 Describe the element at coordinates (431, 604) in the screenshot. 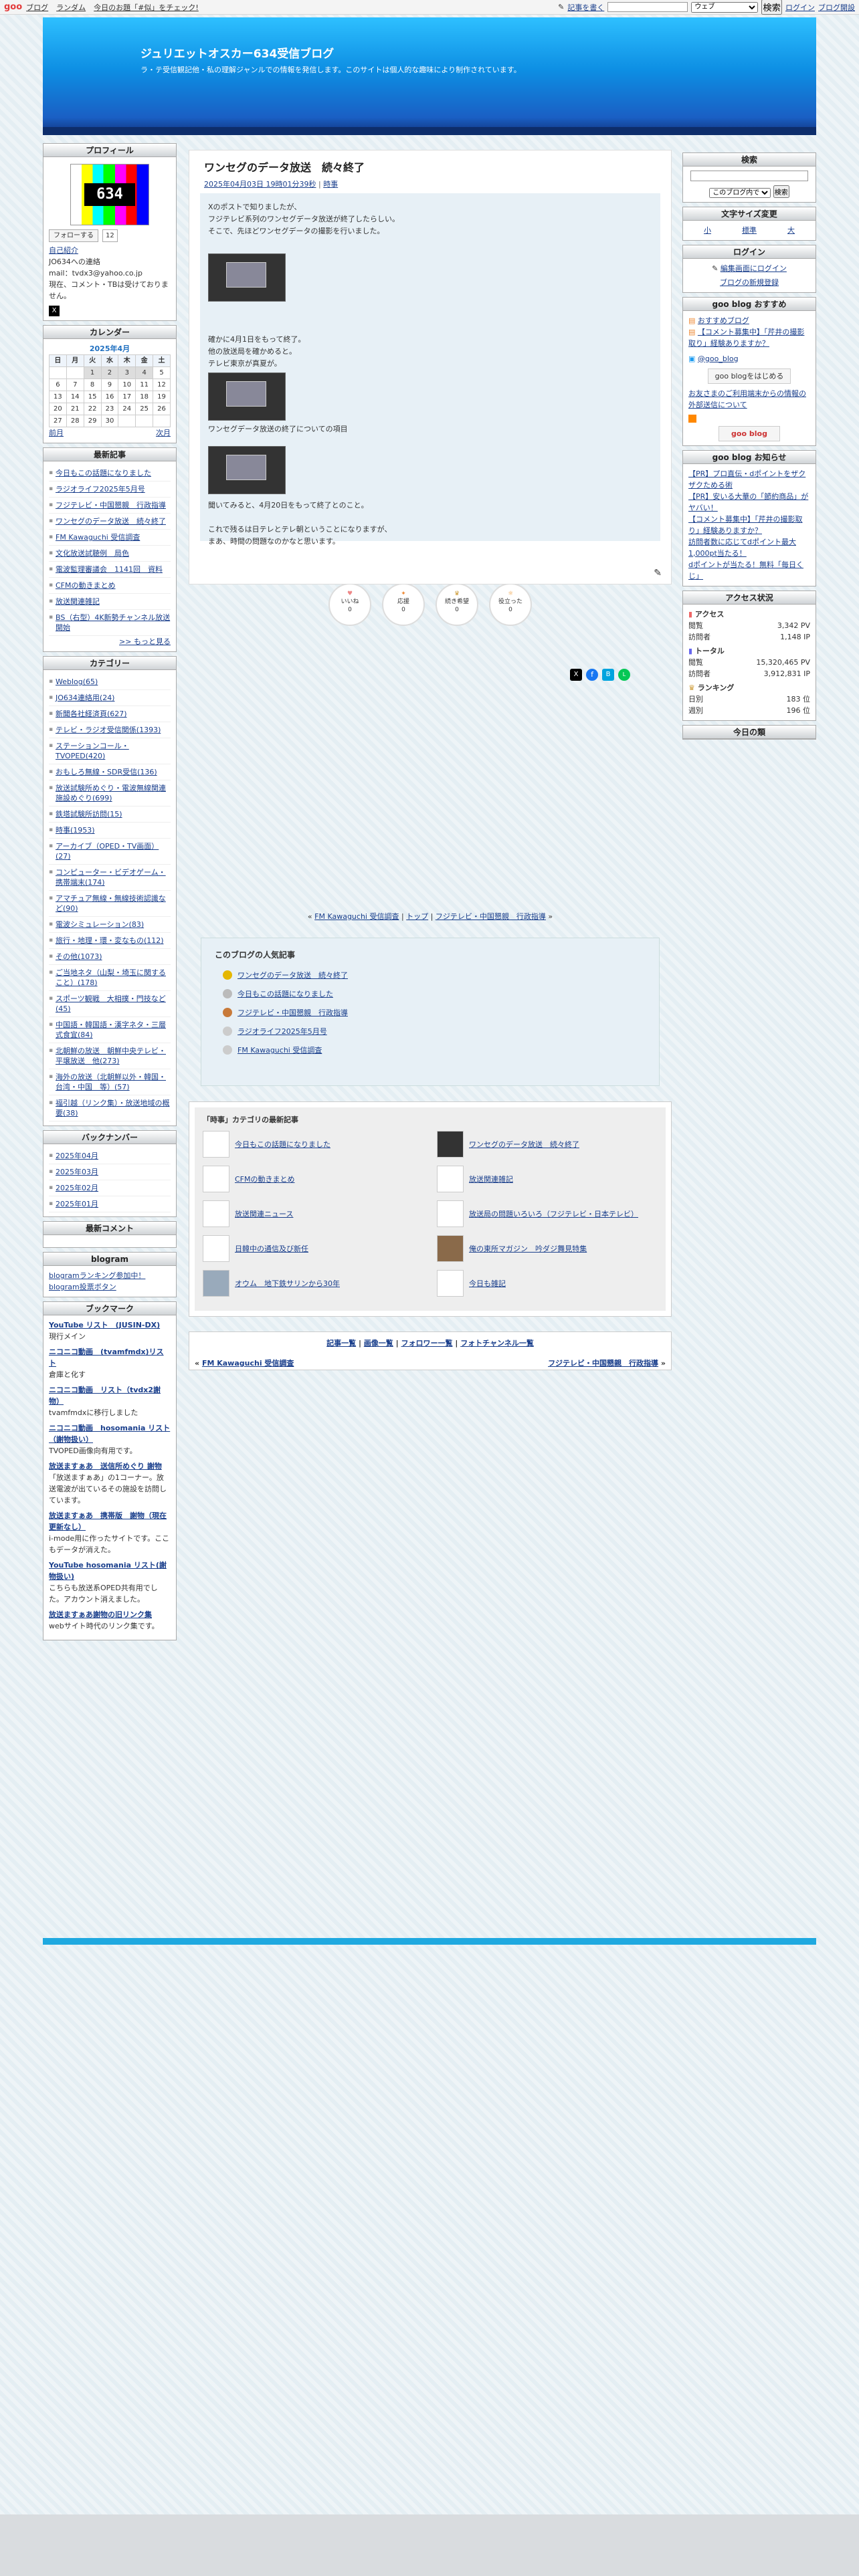

I see `reaction-buttons: ♥ いいね 0 ✦ 応援 0 ♛ 続き希望 0 ☼ 役立った 0` at that location.